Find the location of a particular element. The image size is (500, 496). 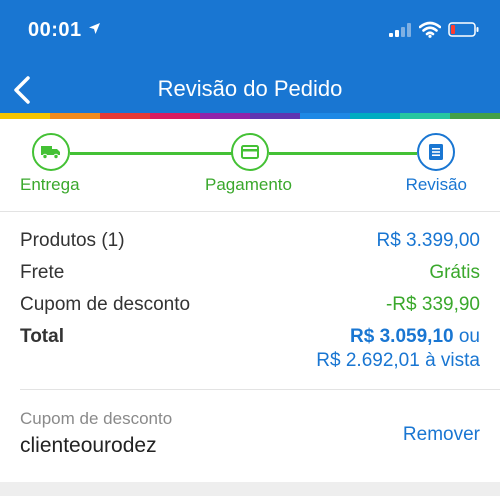

step-revisao is located at coordinates (436, 152).